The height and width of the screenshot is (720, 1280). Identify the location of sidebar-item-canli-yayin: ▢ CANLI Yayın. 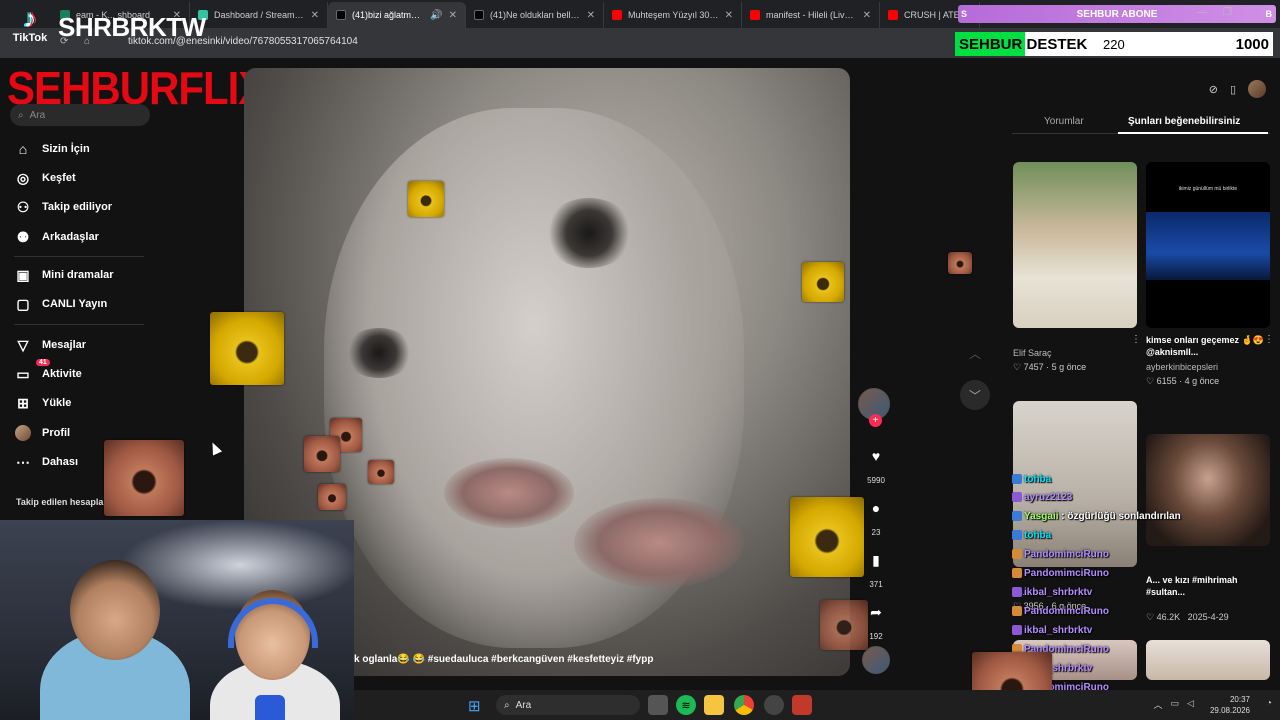
(60, 304).